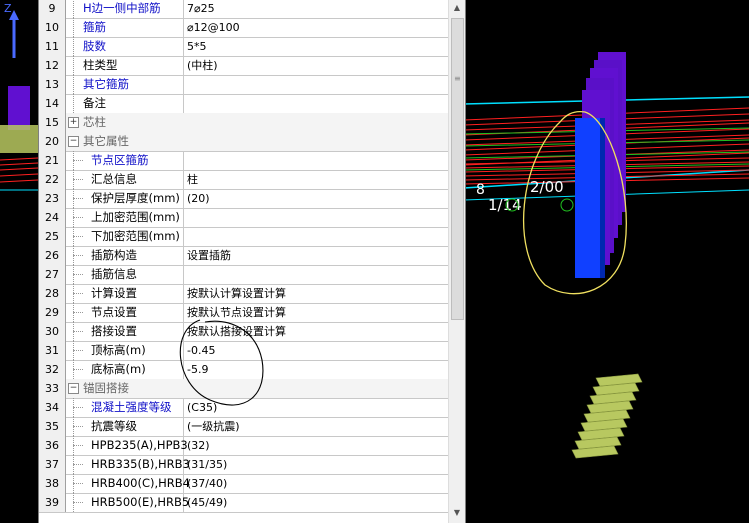 The width and height of the screenshot is (749, 523). Describe the element at coordinates (207, 483) in the screenshot. I see `property-value: (37/40)` at that location.